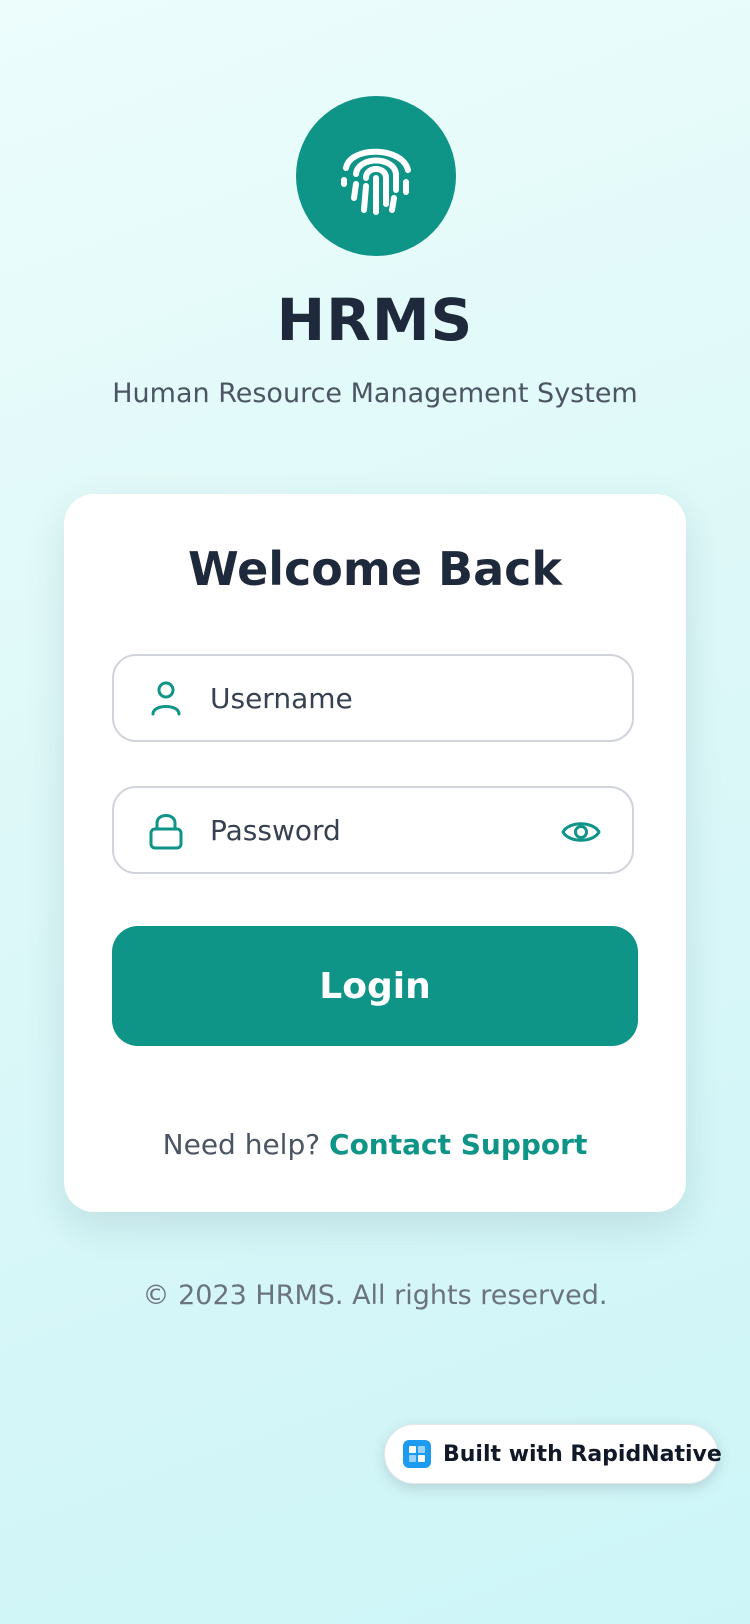  I want to click on app-logo, so click(376, 176).